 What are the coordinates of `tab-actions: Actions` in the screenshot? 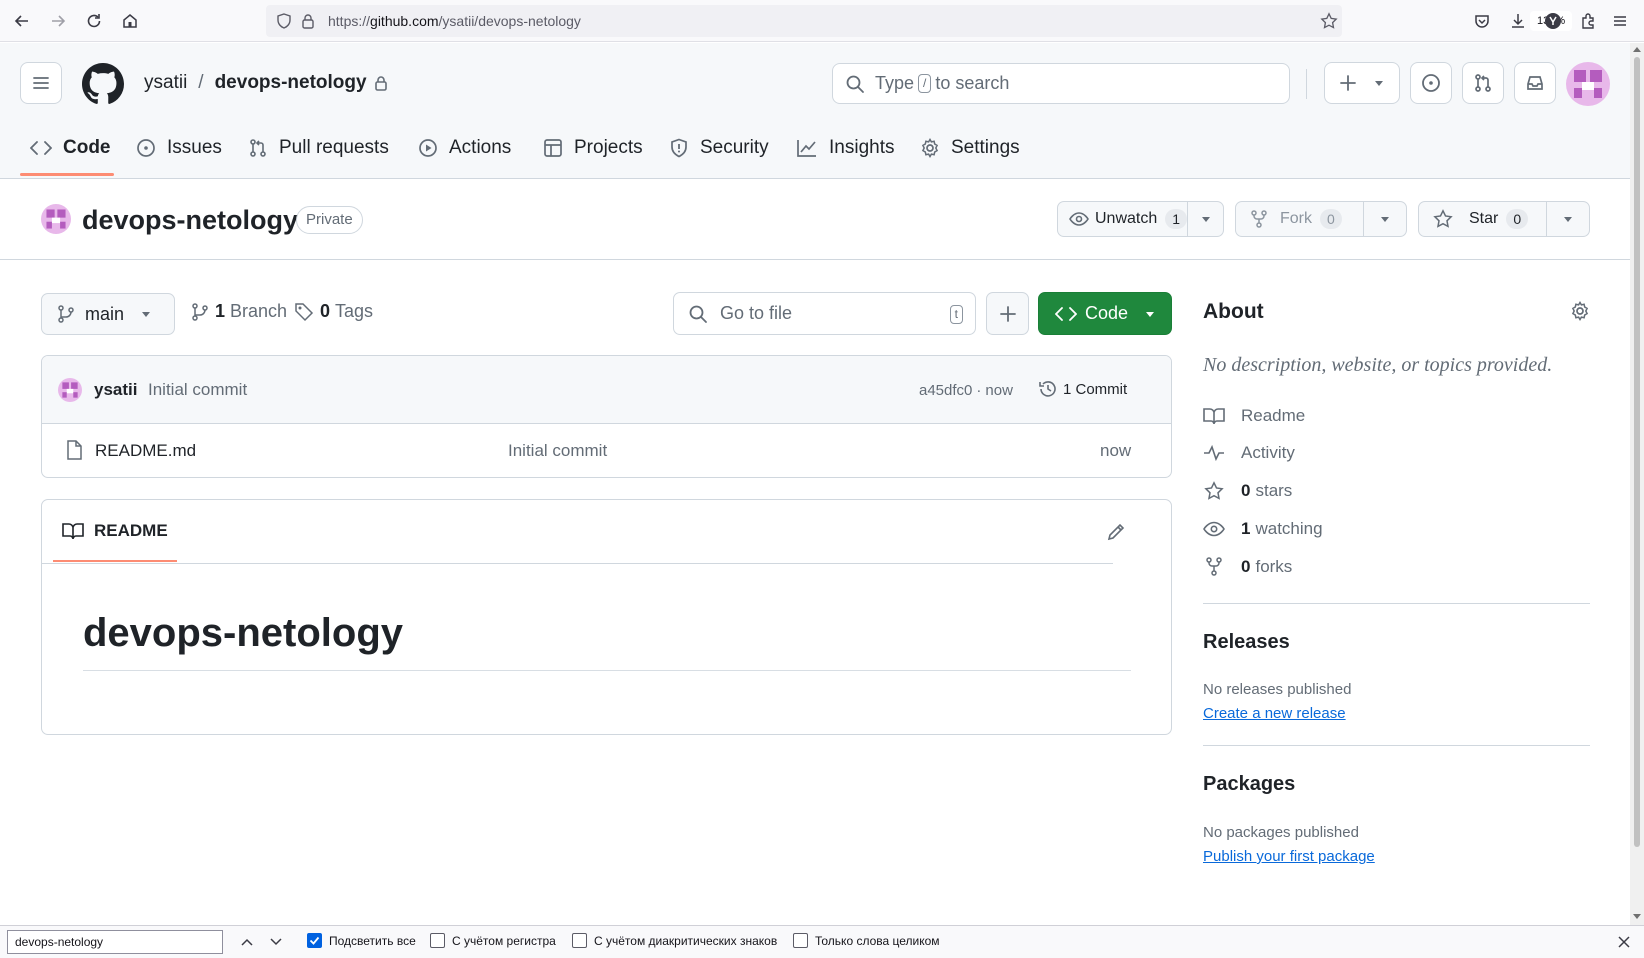 It's located at (464, 148).